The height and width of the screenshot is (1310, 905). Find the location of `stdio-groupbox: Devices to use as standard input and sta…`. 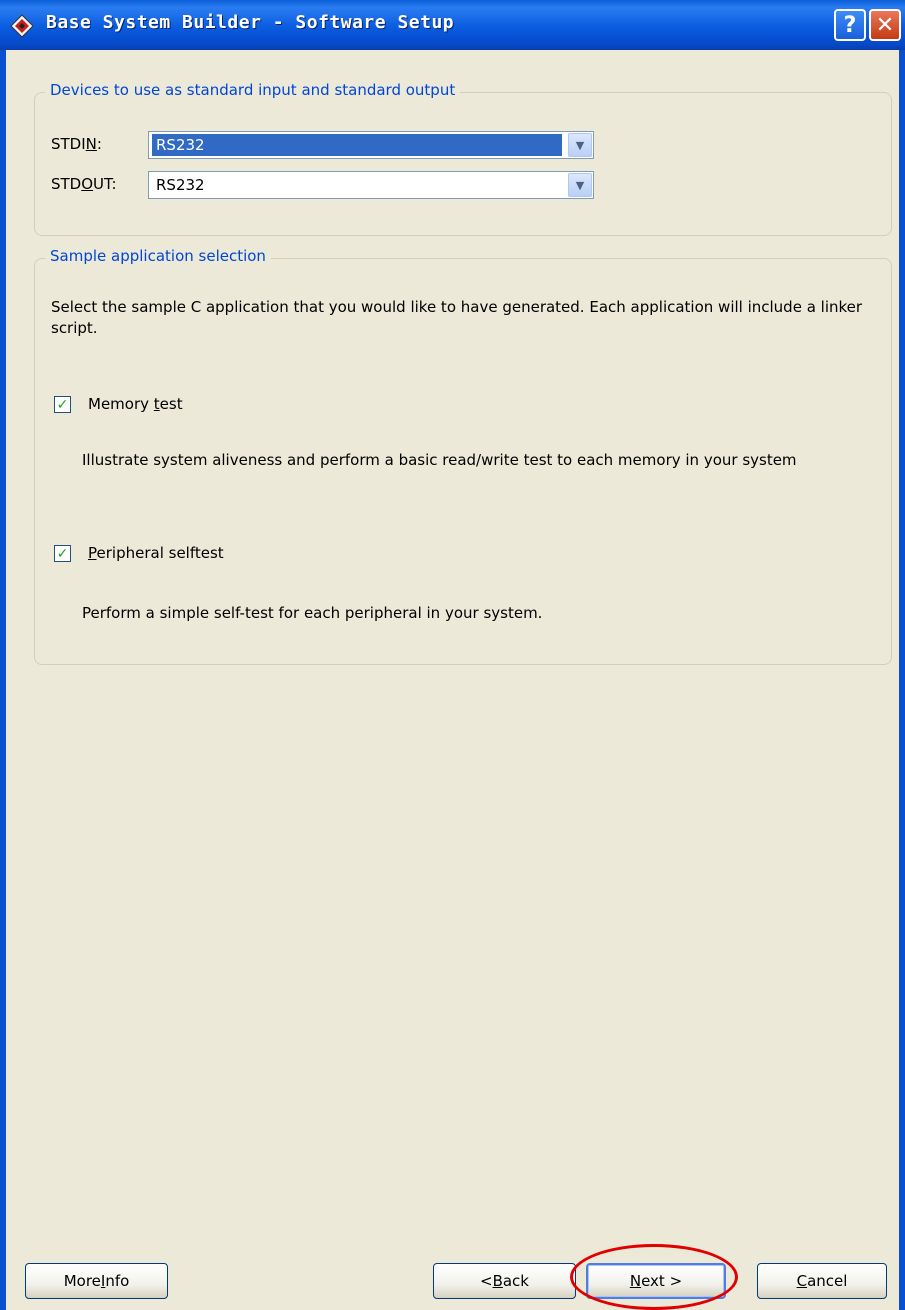

stdio-groupbox: Devices to use as standard input and sta… is located at coordinates (463, 158).